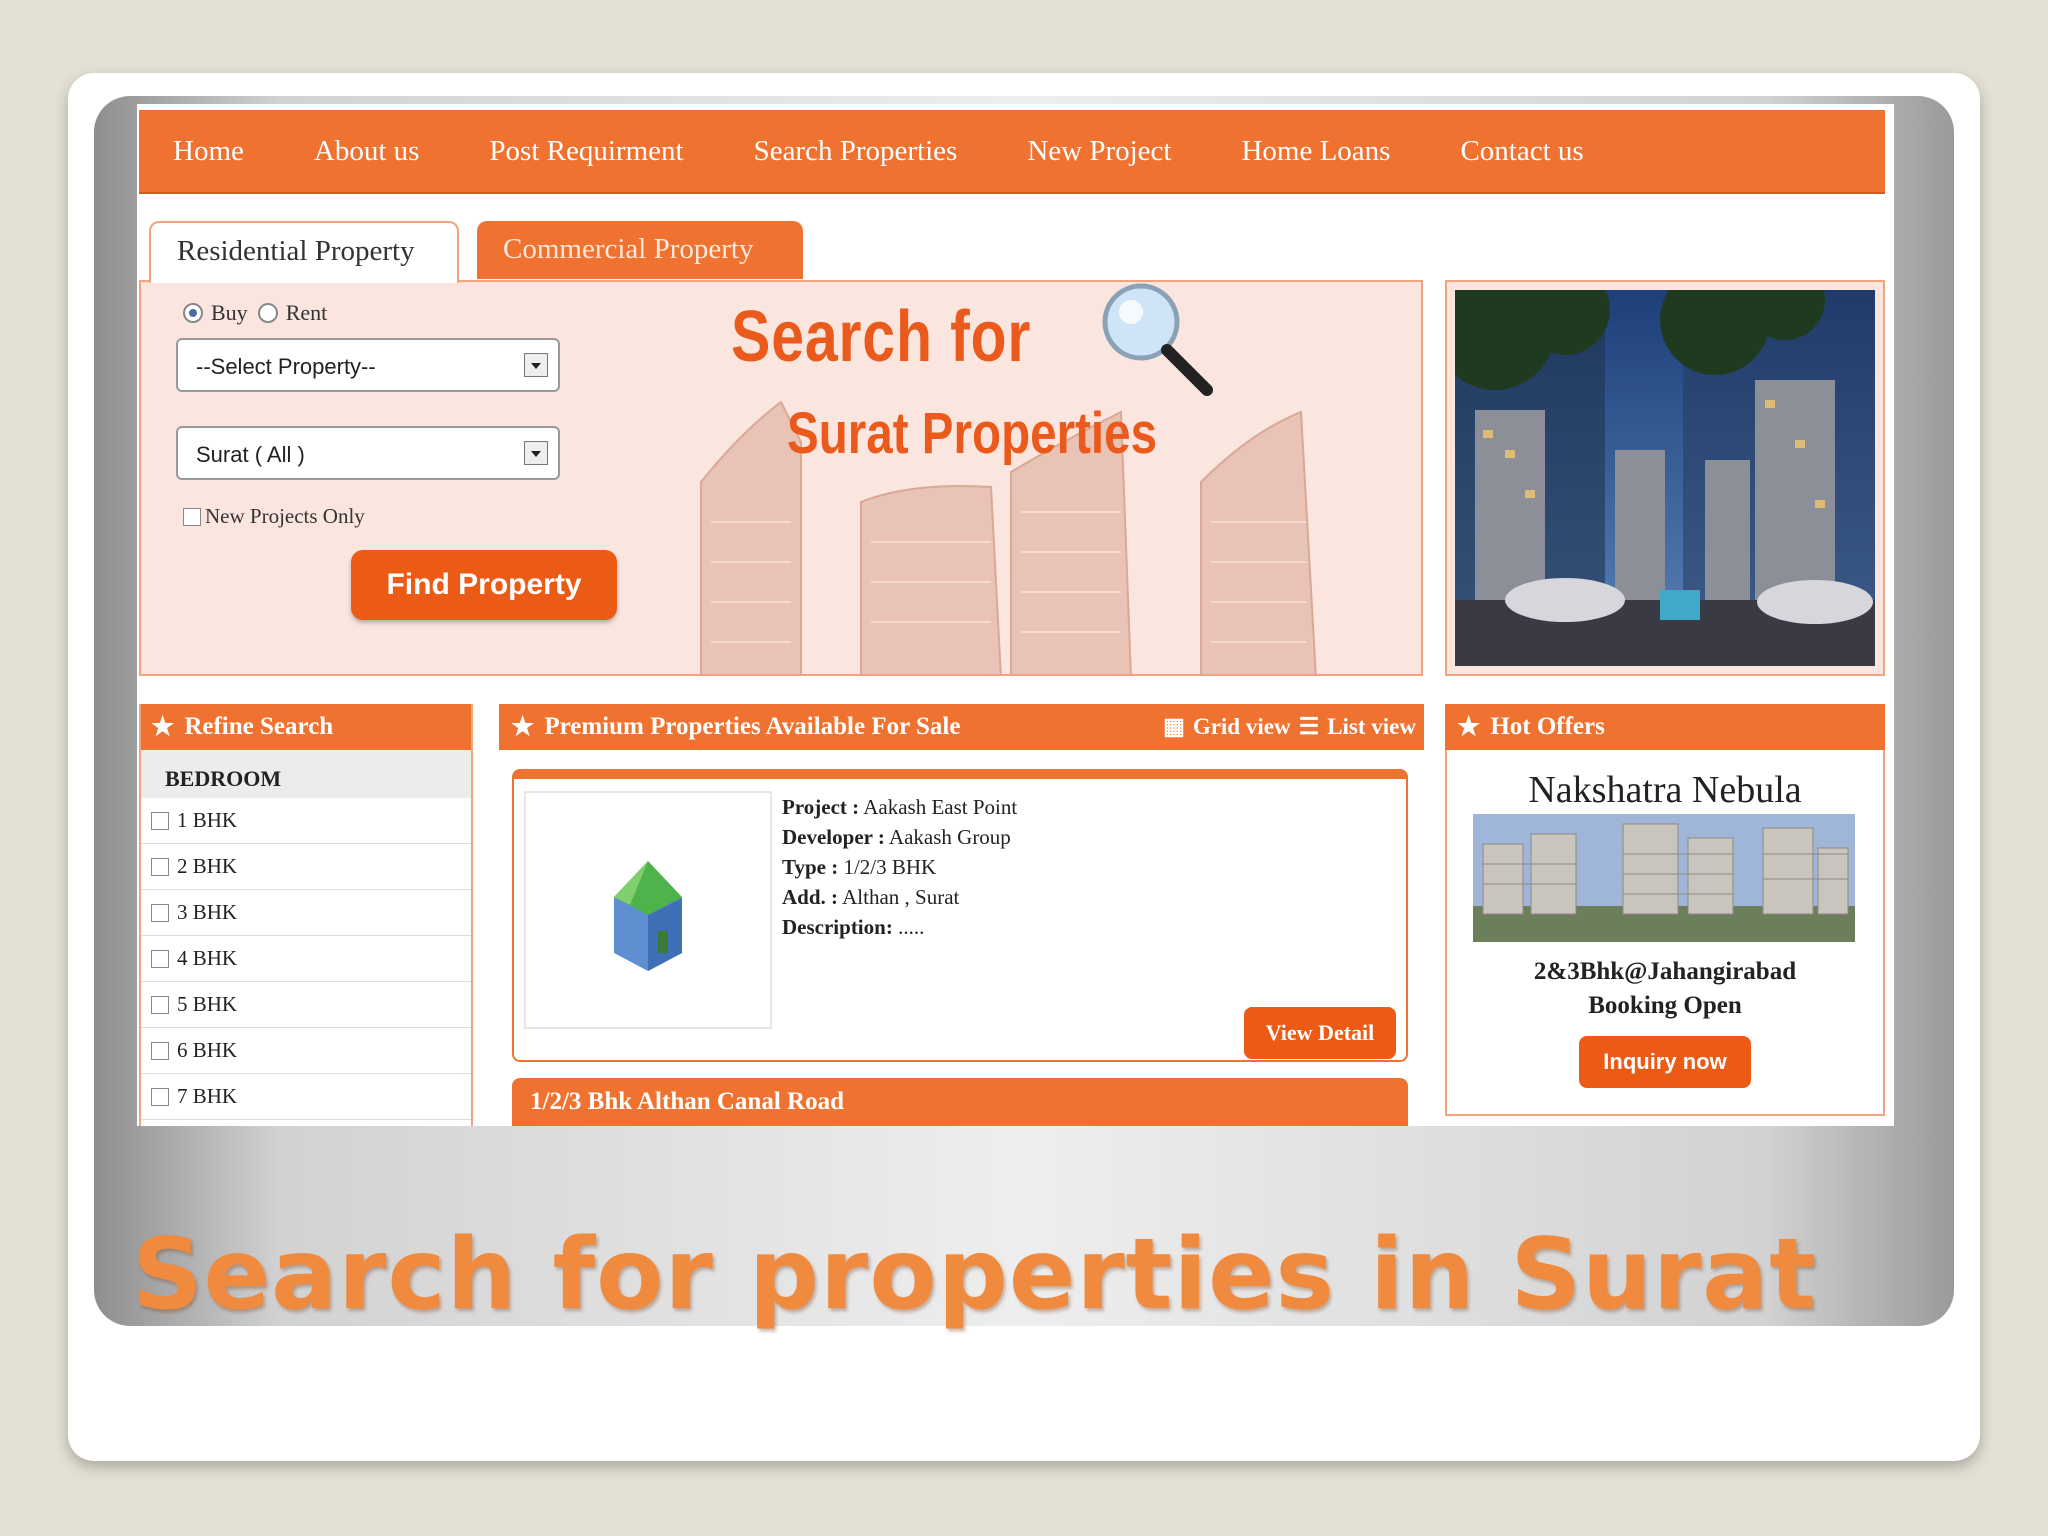  I want to click on nav-search-properties: Search Properties, so click(856, 151).